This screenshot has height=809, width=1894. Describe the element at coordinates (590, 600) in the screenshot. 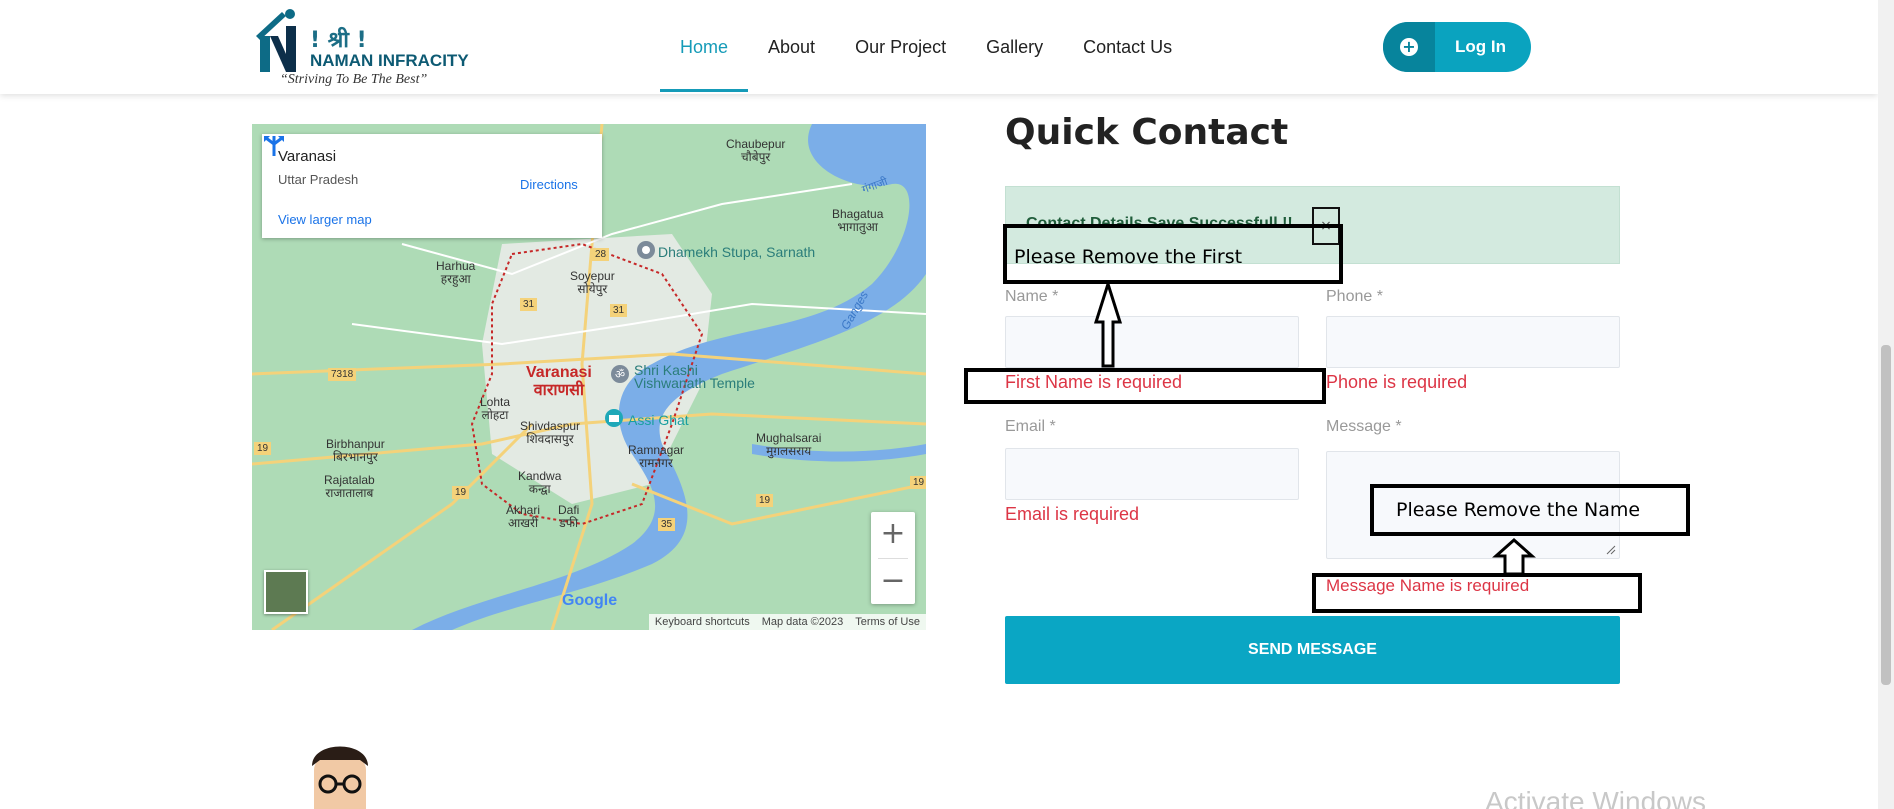

I see `google-logo: Google` at that location.